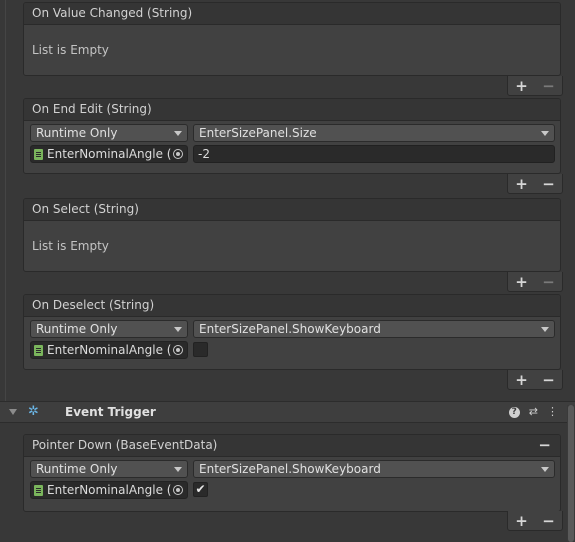  Describe the element at coordinates (374, 154) in the screenshot. I see `string-argument-input: -2` at that location.